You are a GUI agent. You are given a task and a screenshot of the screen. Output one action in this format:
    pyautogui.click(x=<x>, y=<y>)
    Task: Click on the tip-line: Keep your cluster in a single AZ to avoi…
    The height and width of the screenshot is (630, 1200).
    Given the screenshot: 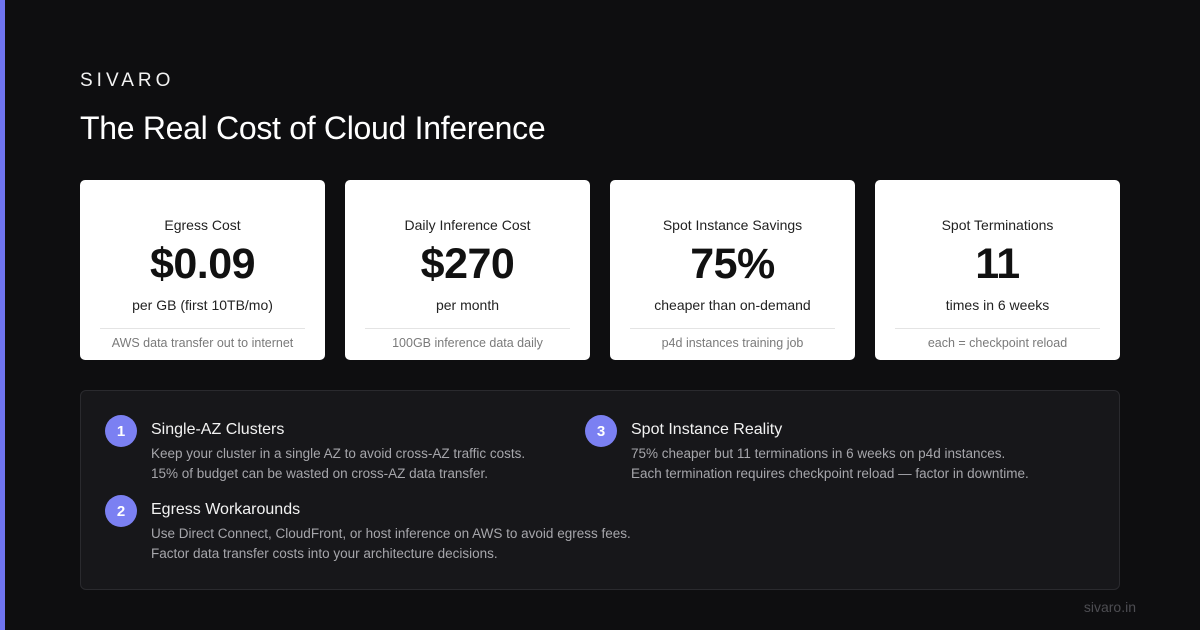 What is the action you would take?
    pyautogui.click(x=338, y=453)
    